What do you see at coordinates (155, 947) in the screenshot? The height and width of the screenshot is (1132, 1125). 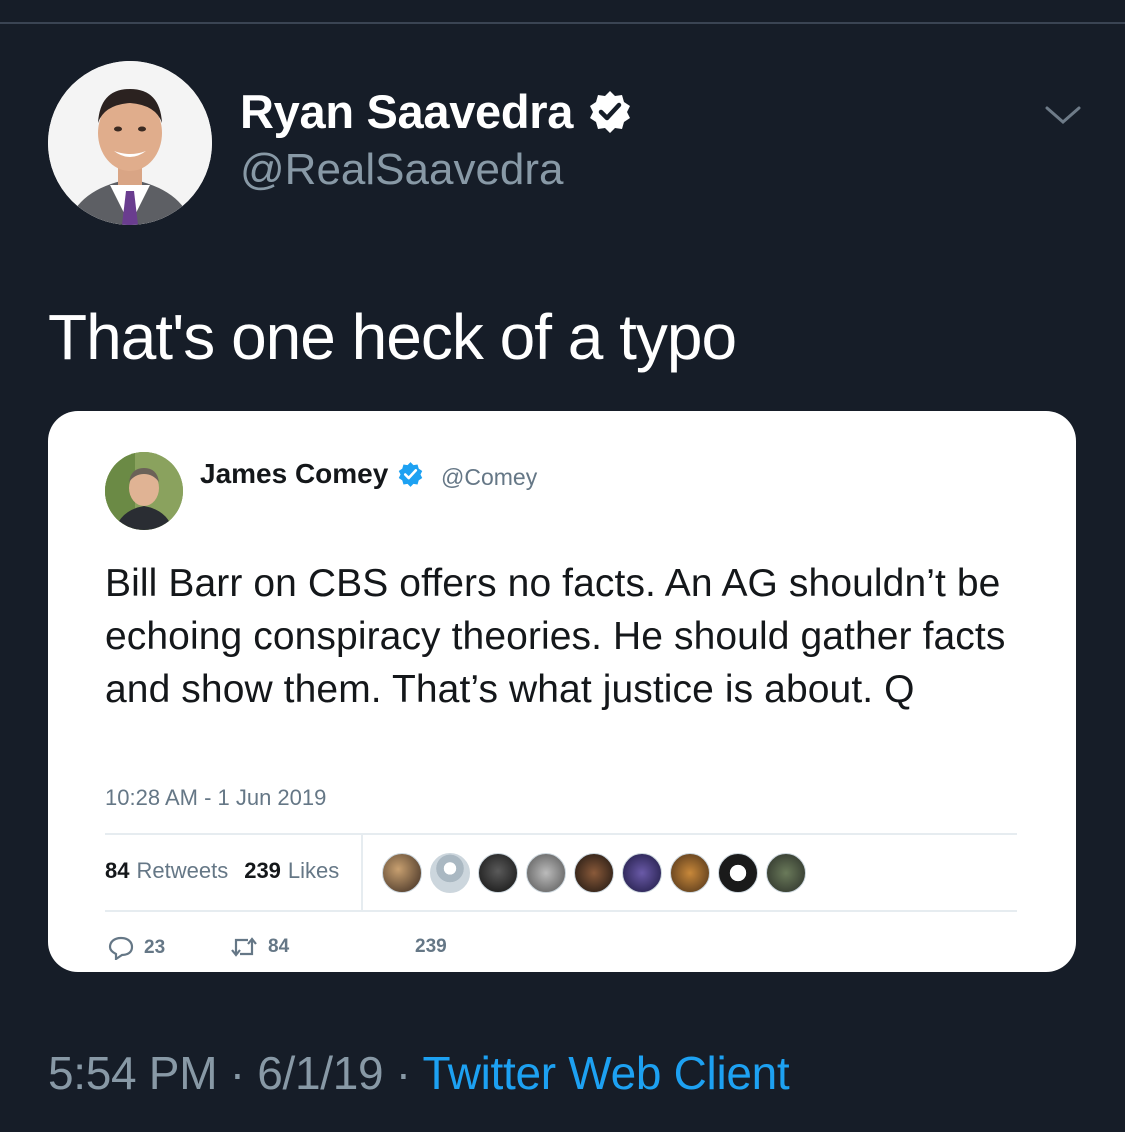 I see `reply-count: 23` at bounding box center [155, 947].